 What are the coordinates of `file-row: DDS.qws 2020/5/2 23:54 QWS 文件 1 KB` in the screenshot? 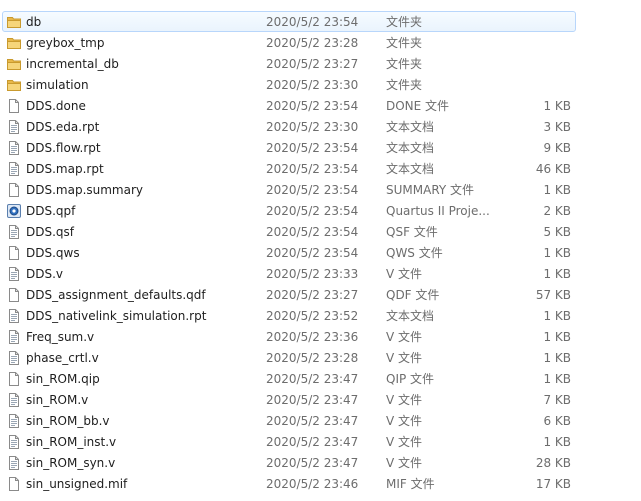 It's located at (289, 252).